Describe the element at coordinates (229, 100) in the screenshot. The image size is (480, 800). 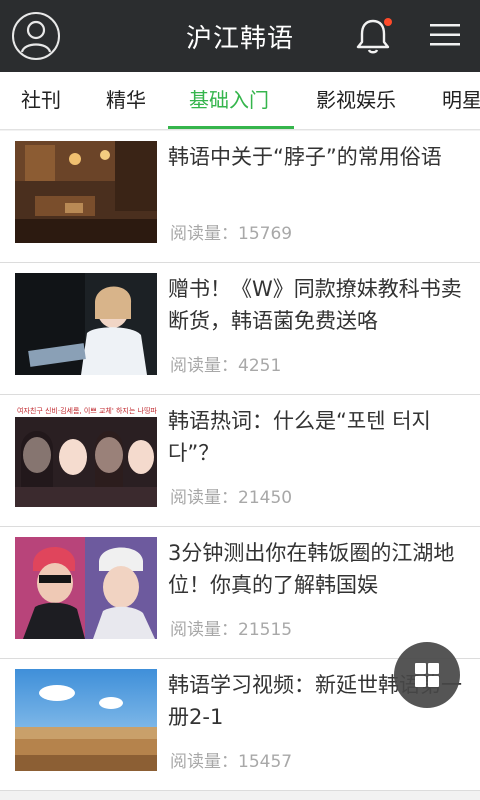
I see `tab-basics: 基础入门` at that location.